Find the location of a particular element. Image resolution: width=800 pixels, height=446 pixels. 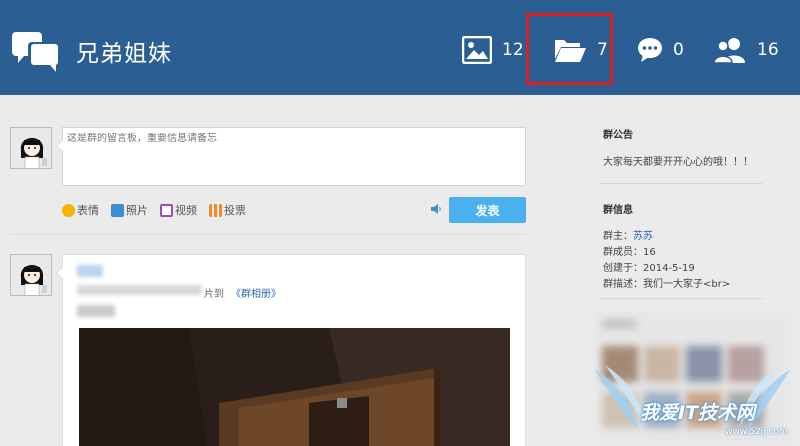

group-title: 兄弟姐妹 is located at coordinates (124, 54).